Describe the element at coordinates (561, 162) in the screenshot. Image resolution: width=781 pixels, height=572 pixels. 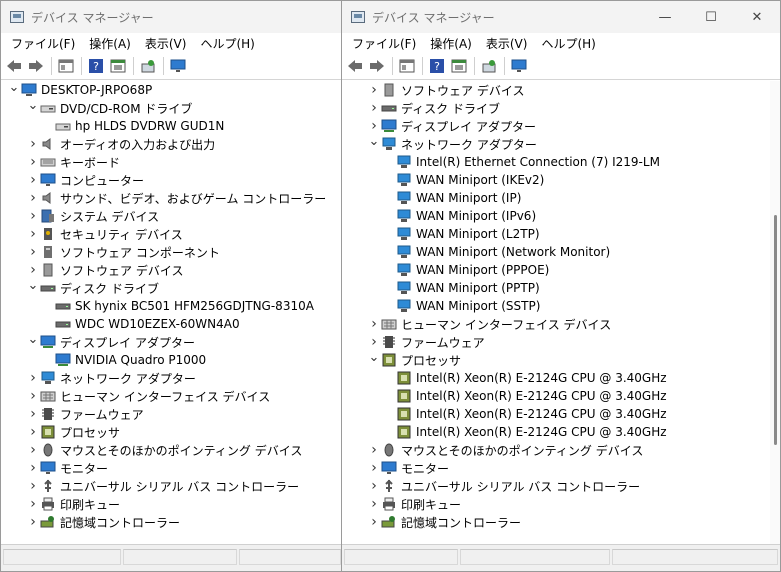
I see `tree-node: Intel(R) Ethernet Connection (7) I219-LM` at that location.